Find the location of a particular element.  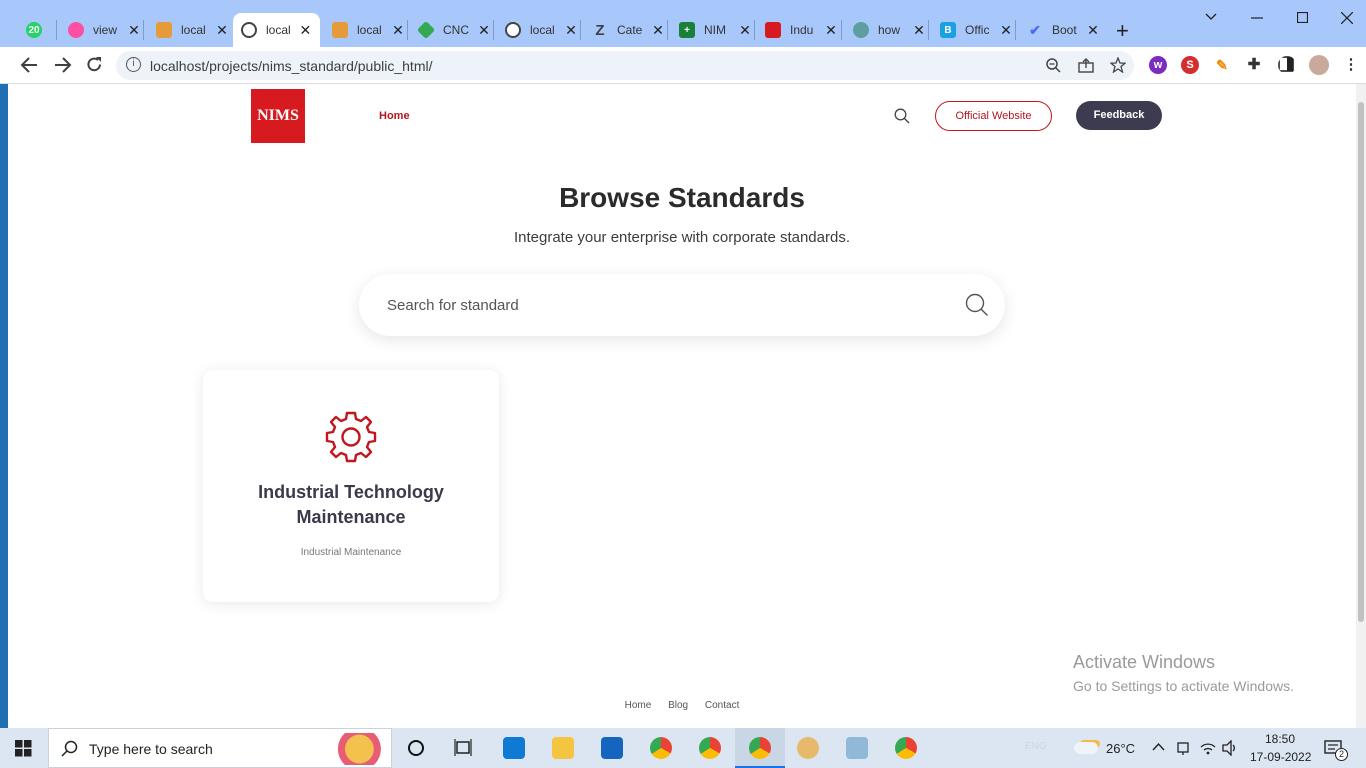

chrome-icon is located at coordinates (661, 748).